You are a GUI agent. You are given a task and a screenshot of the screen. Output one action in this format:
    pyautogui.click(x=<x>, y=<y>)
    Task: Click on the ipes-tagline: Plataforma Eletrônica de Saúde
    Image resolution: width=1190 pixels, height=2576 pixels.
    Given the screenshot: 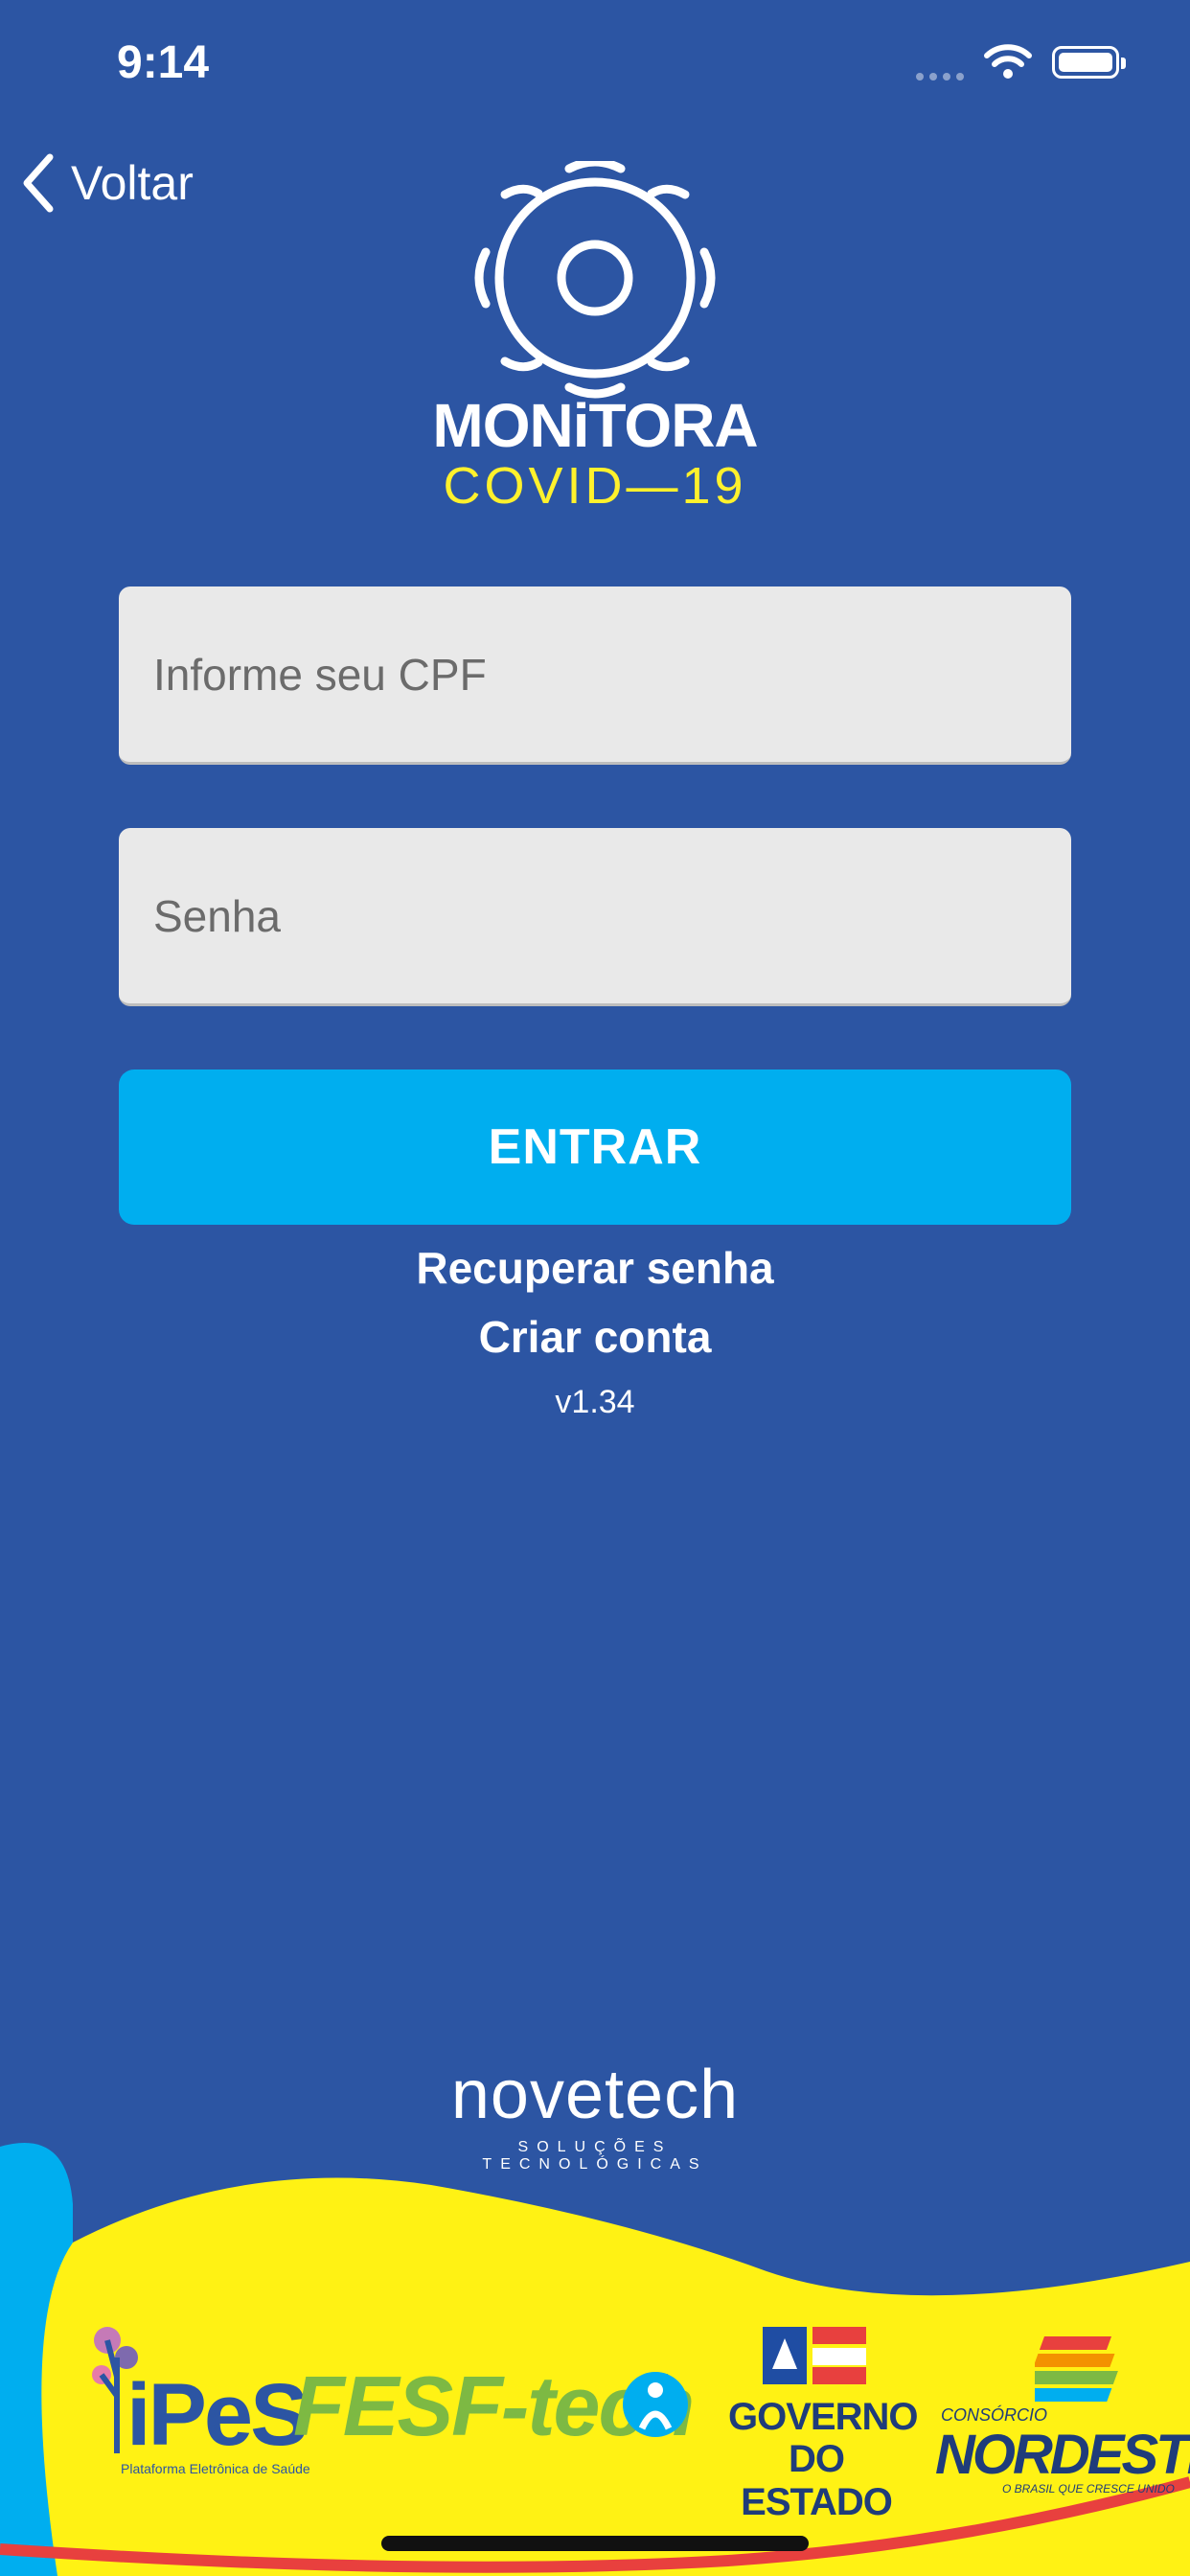 What is the action you would take?
    pyautogui.click(x=216, y=2468)
    